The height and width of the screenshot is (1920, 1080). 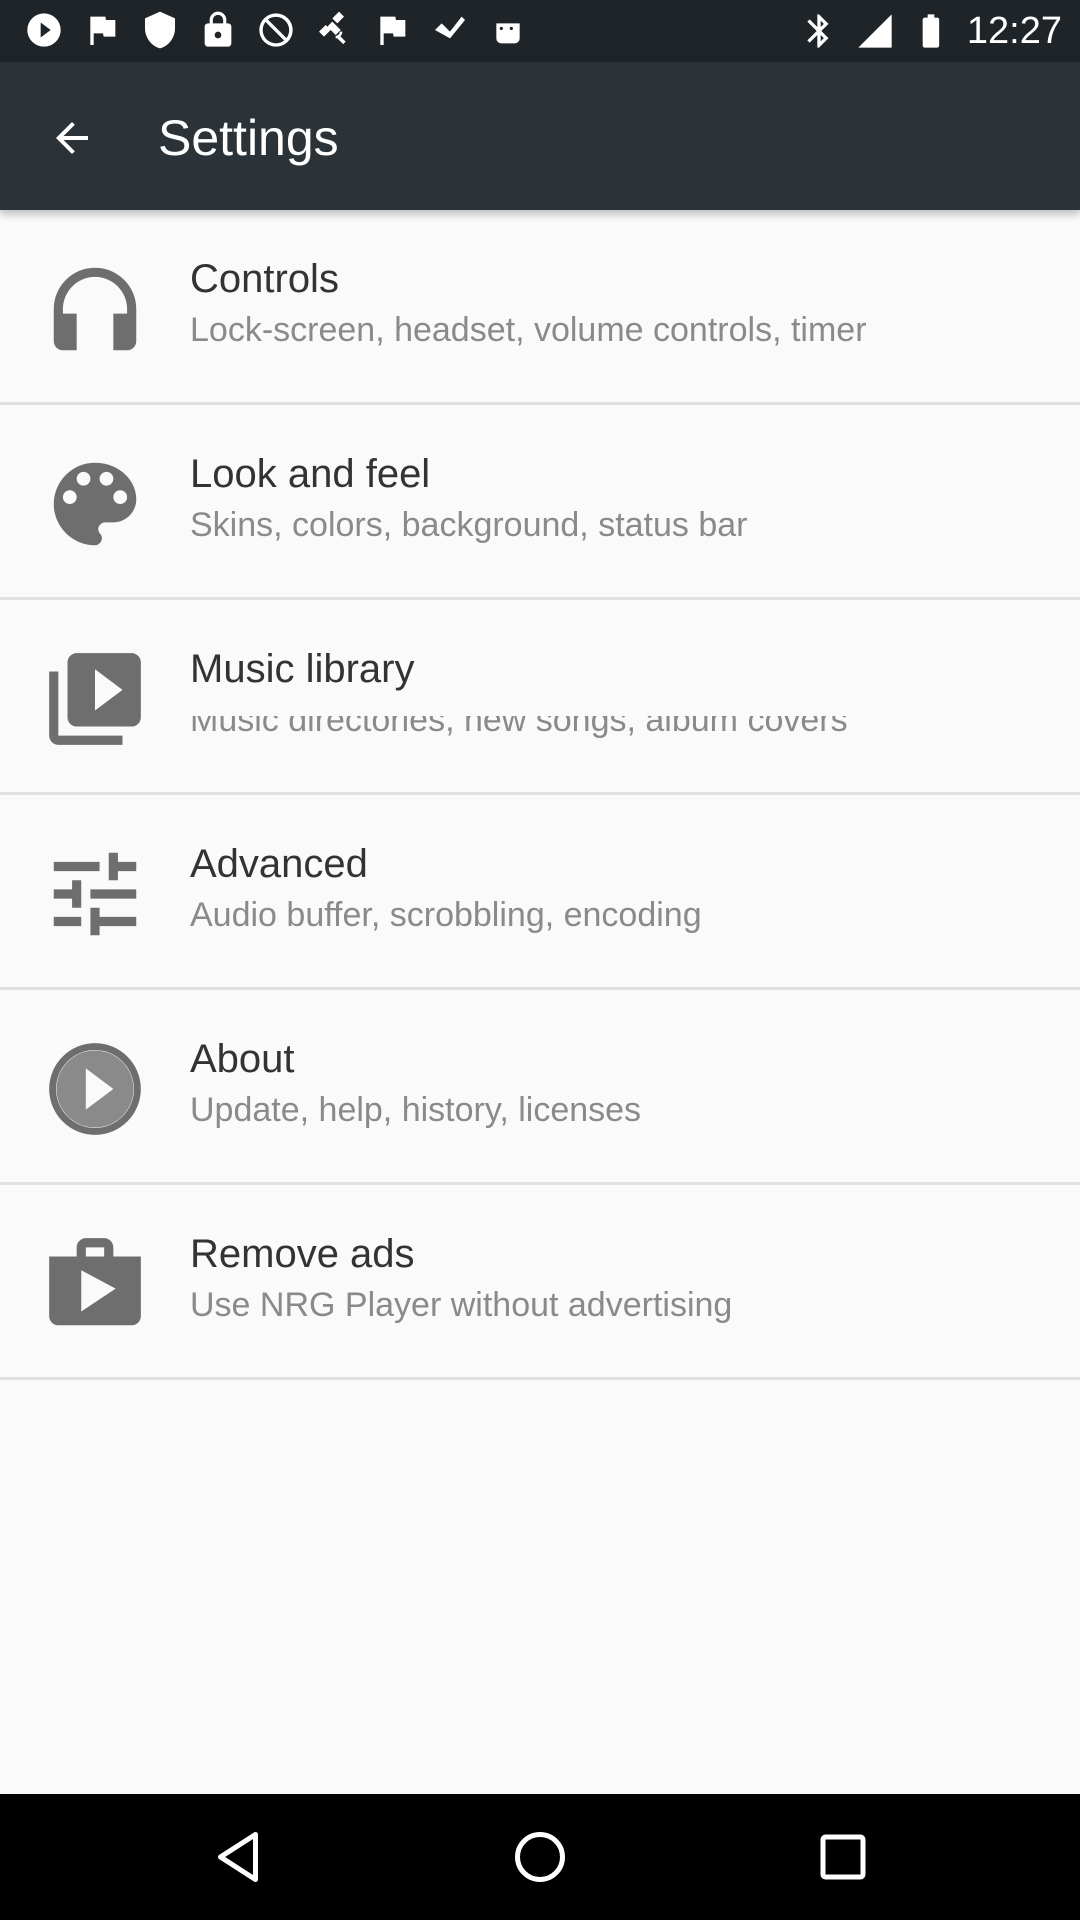 What do you see at coordinates (95, 699) in the screenshot?
I see `video-library-icon` at bounding box center [95, 699].